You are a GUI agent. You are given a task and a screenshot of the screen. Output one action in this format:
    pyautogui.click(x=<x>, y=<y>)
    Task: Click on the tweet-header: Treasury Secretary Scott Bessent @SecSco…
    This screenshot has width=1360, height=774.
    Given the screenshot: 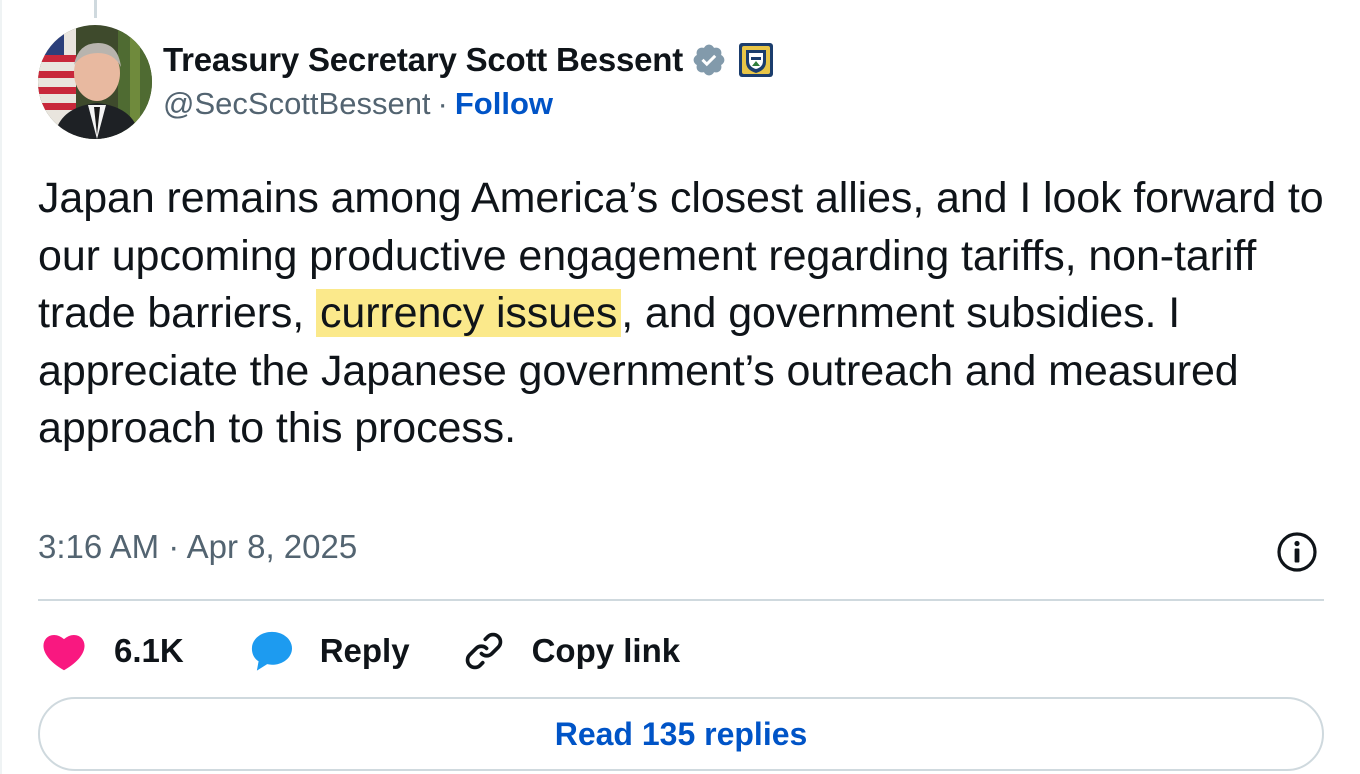 What is the action you would take?
    pyautogui.click(x=468, y=80)
    